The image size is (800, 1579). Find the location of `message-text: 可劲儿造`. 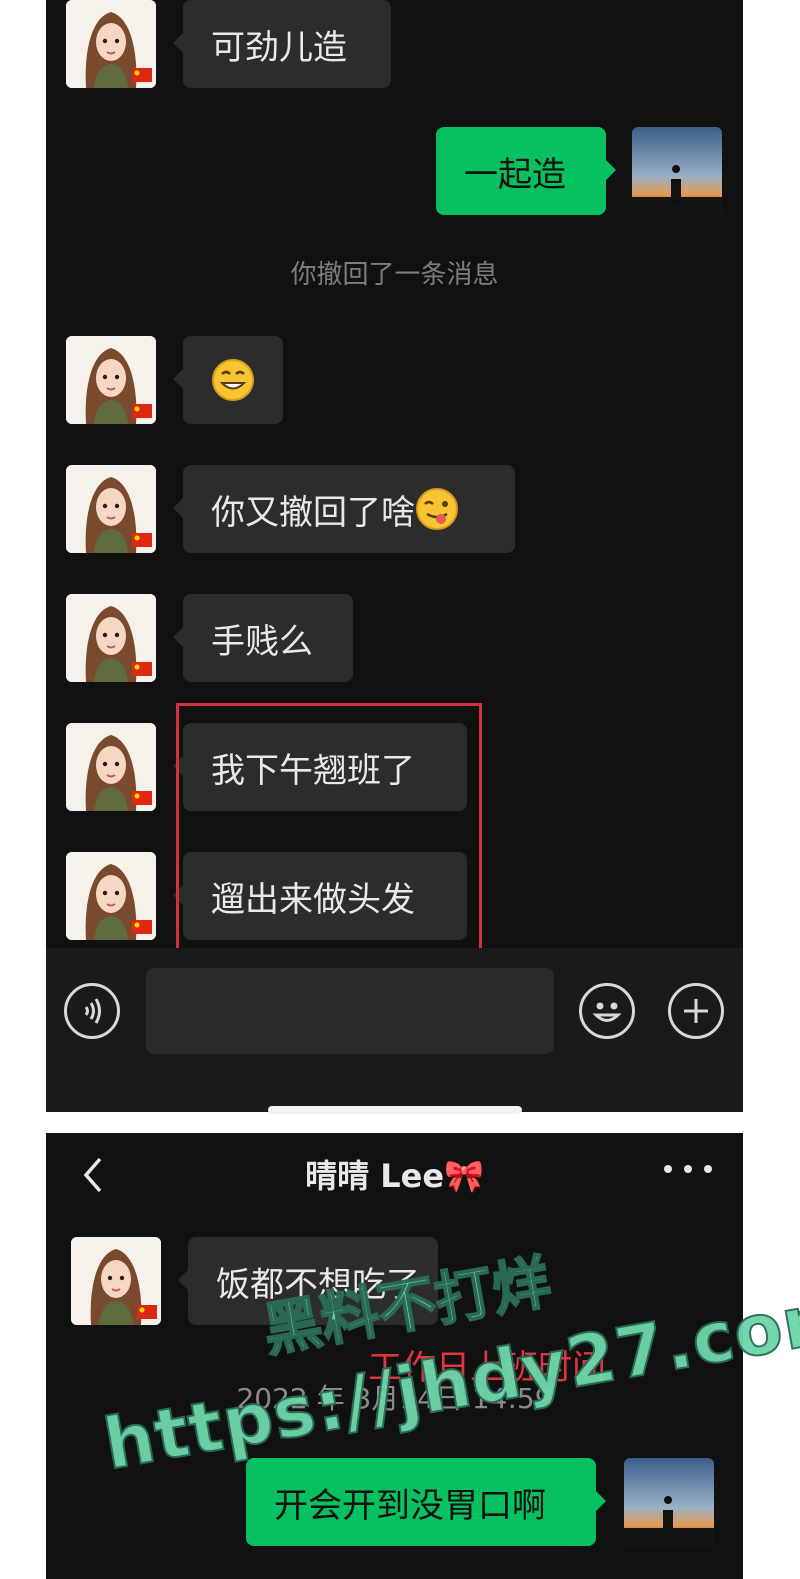

message-text: 可劲儿造 is located at coordinates (279, 47).